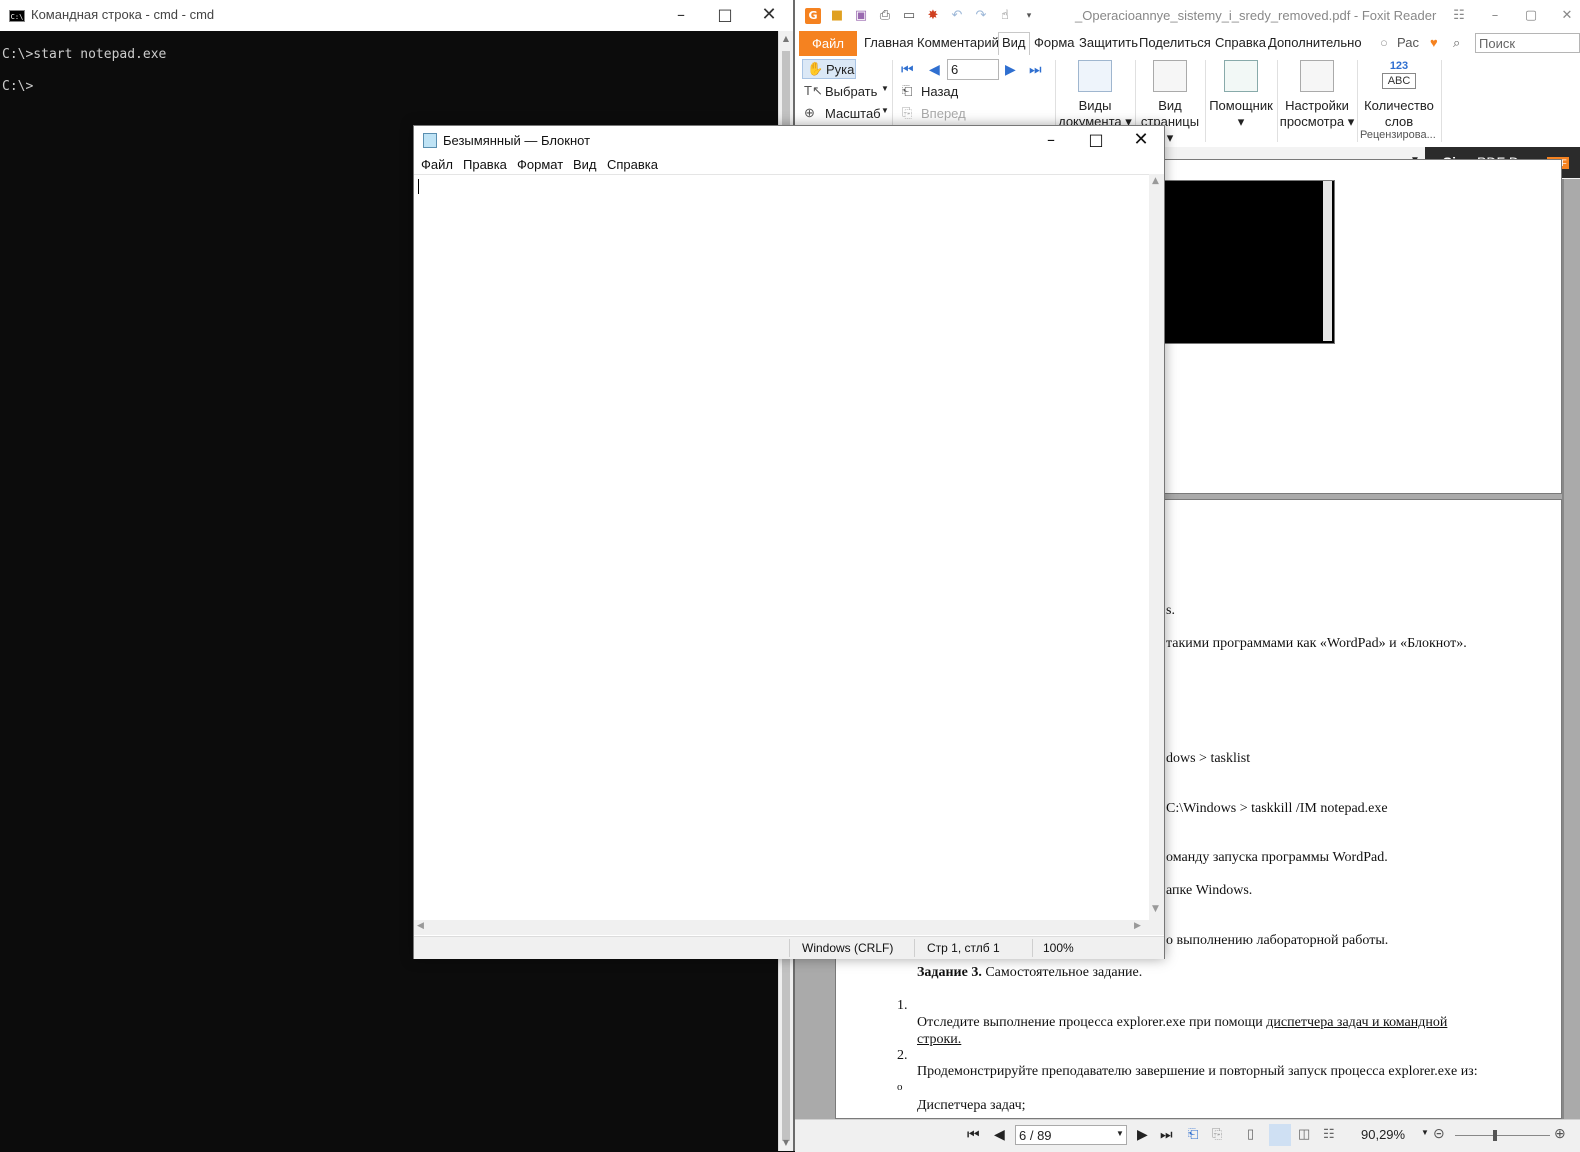 The width and height of the screenshot is (1580, 1152). I want to click on menu-help: Справка, so click(632, 164).